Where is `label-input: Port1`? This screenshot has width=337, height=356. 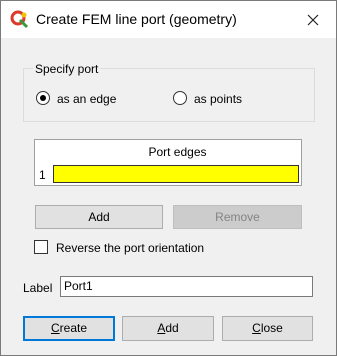
label-input: Port1 is located at coordinates (186, 286).